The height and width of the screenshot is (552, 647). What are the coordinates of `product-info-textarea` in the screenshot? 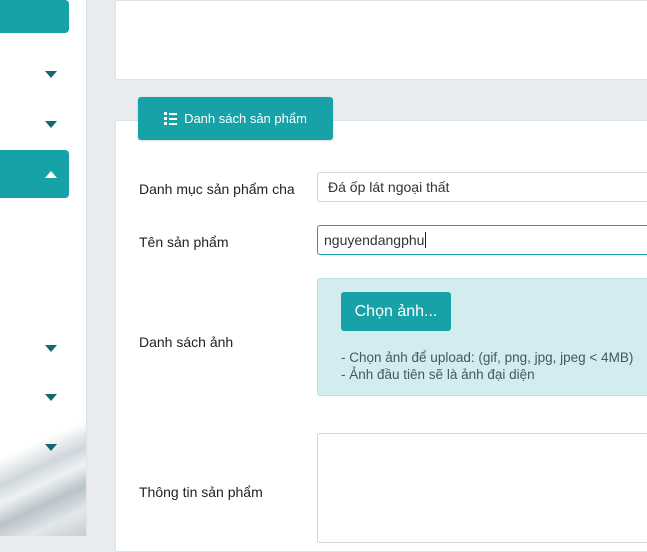 It's located at (482, 488).